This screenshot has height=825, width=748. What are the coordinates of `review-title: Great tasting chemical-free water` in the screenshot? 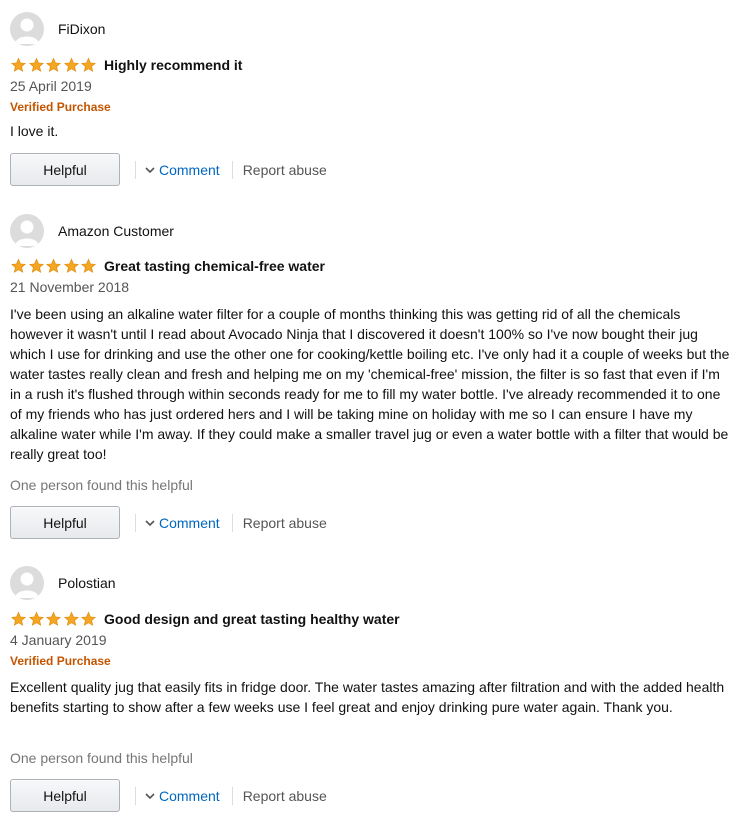 It's located at (214, 266).